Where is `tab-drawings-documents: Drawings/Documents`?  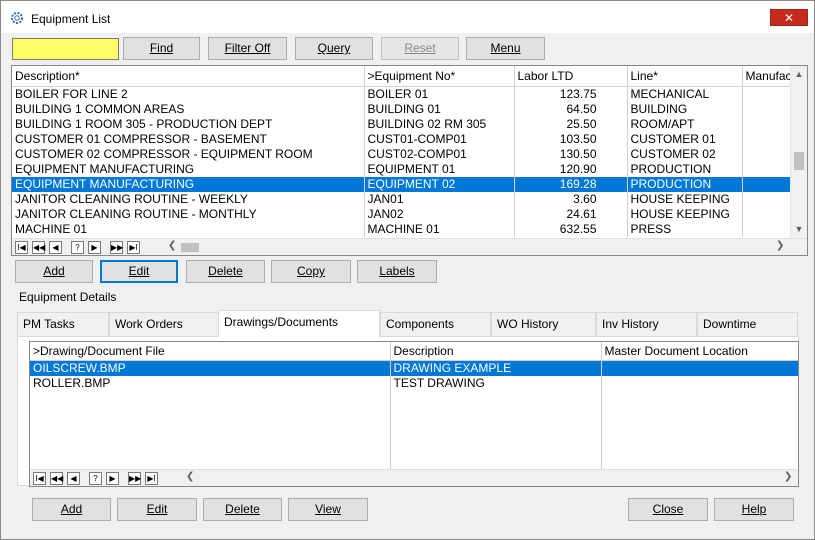
tab-drawings-documents: Drawings/Documents is located at coordinates (299, 323).